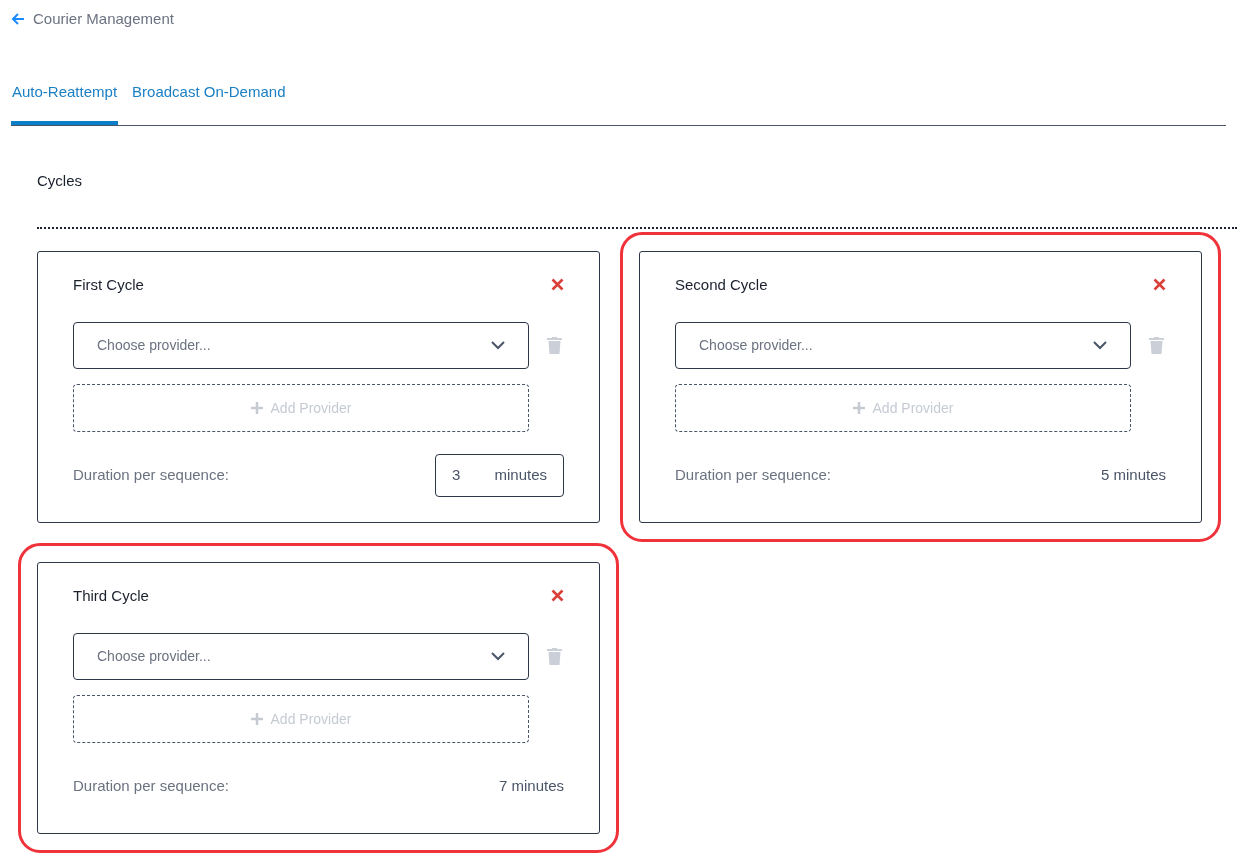 The width and height of the screenshot is (1237, 853). Describe the element at coordinates (18, 19) in the screenshot. I see `back-arrow-icon` at that location.